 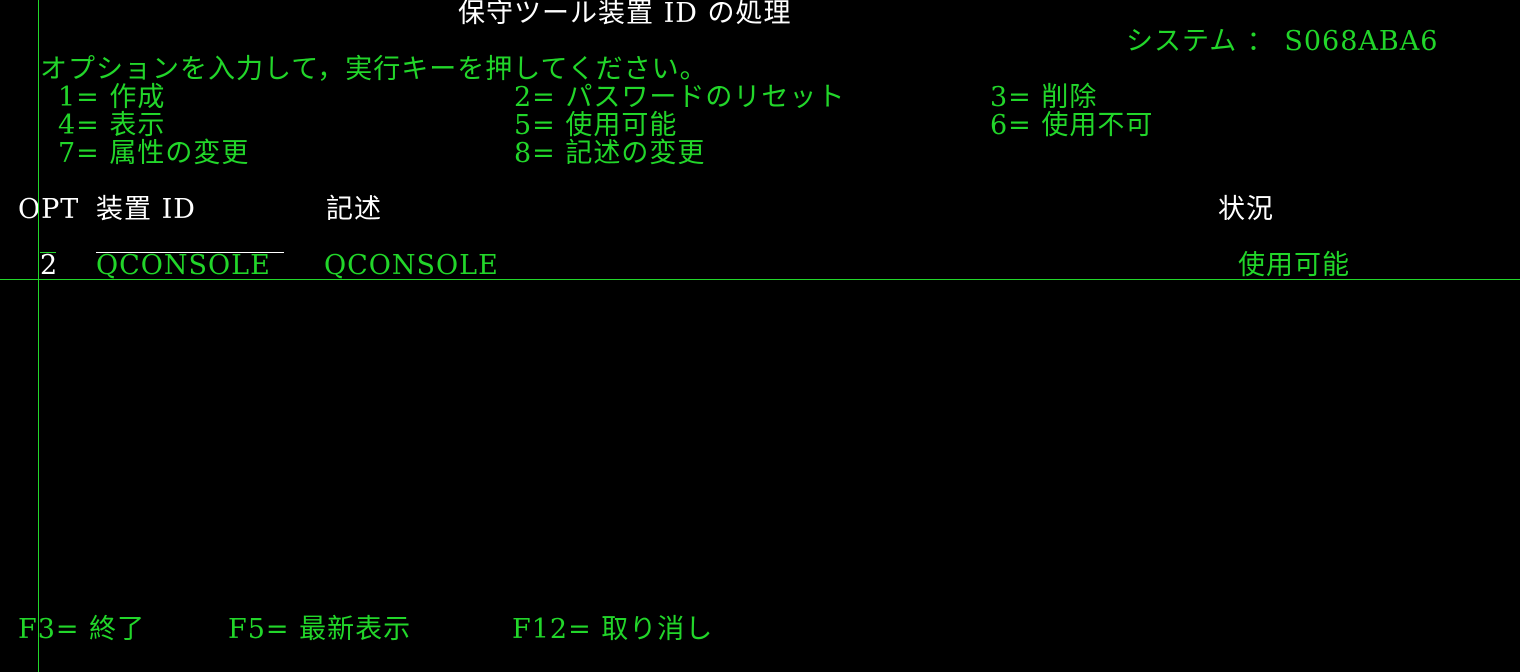 I want to click on option-delete: 3= 削除, so click(x=1044, y=97).